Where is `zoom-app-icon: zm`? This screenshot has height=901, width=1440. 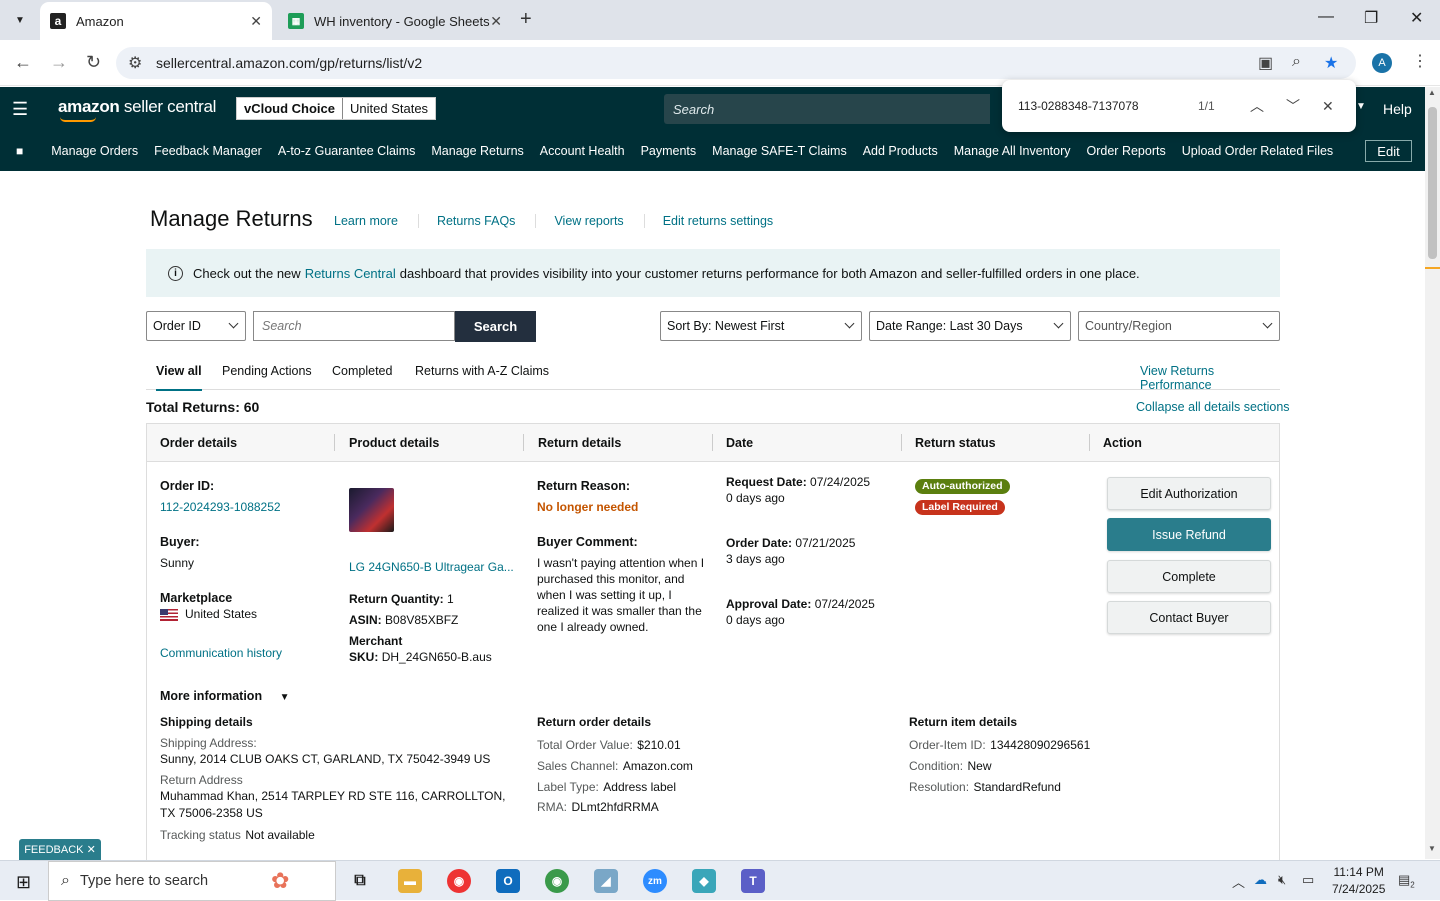
zoom-app-icon: zm is located at coordinates (655, 881).